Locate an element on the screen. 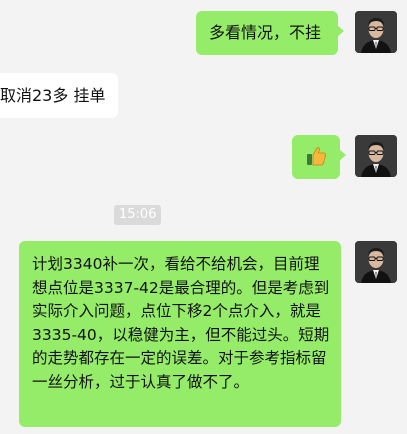  message-bubble-incoming: 取消23多 挂单 is located at coordinates (59, 95).